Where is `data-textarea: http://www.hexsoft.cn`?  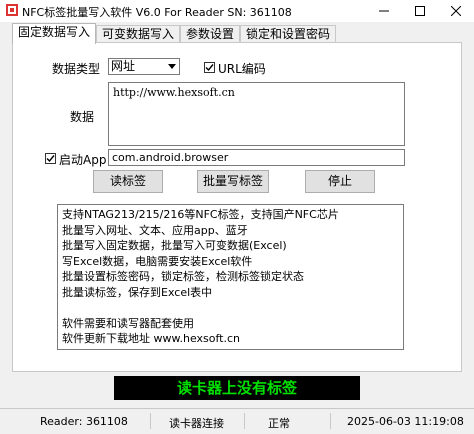 data-textarea: http://www.hexsoft.cn is located at coordinates (256, 114).